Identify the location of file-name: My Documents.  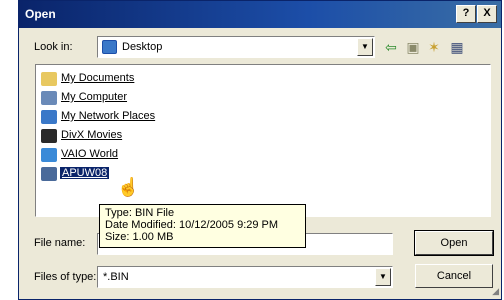
(98, 78).